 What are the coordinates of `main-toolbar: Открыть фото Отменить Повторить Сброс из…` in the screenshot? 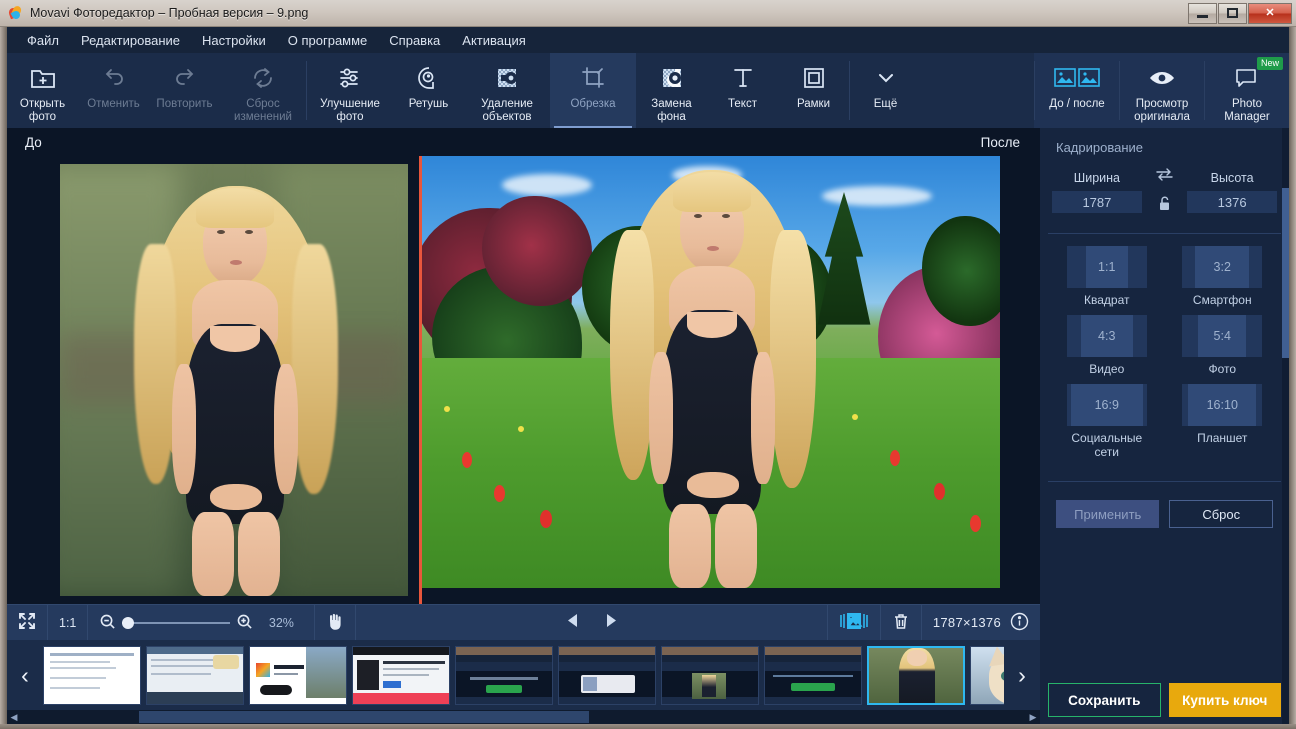 It's located at (648, 90).